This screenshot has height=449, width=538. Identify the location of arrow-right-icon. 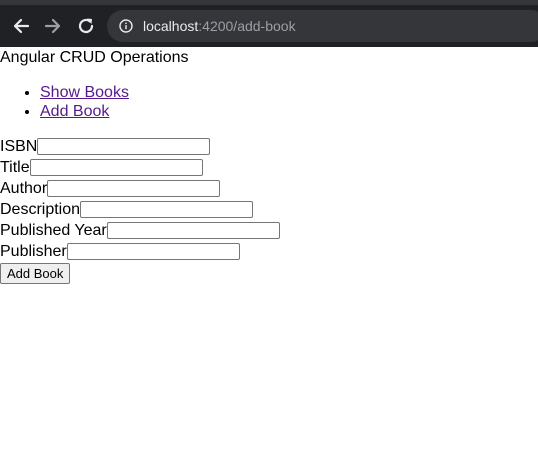
(52, 26).